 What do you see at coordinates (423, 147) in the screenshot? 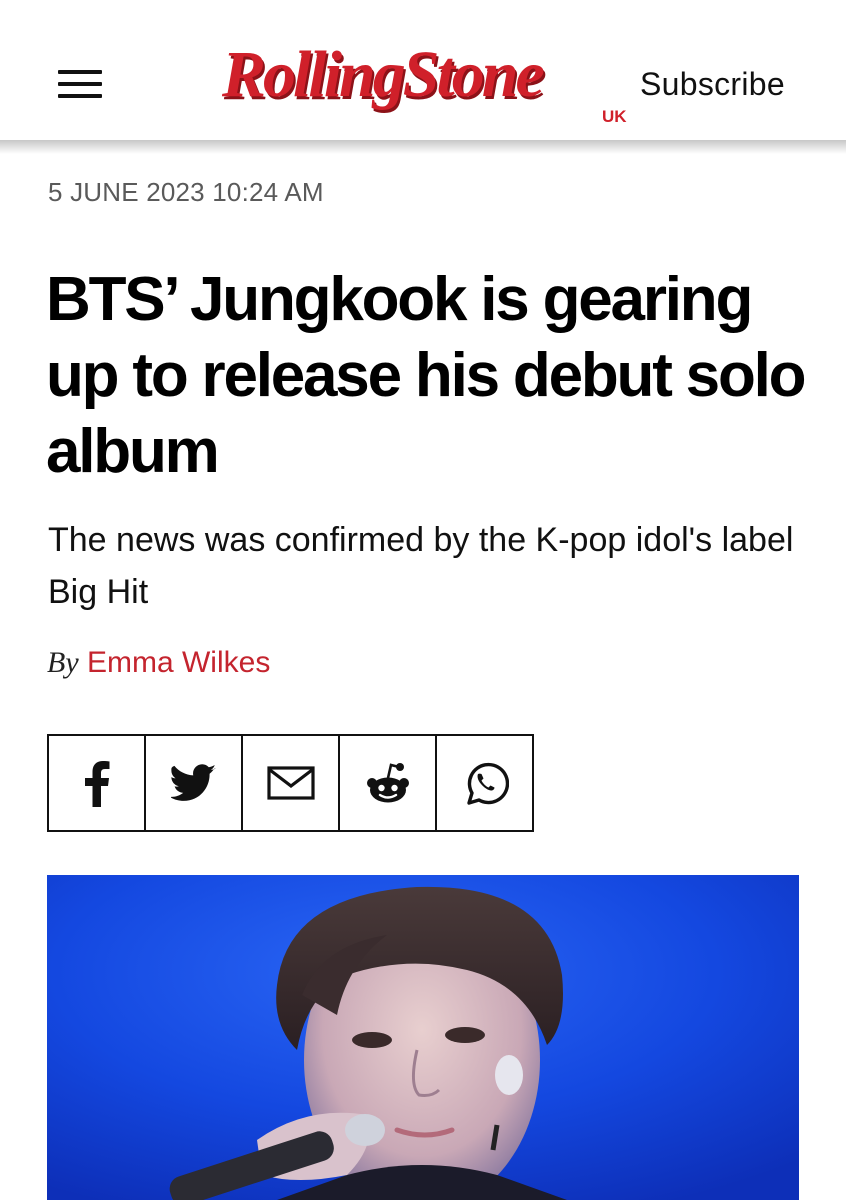
I see `header-shadow` at bounding box center [423, 147].